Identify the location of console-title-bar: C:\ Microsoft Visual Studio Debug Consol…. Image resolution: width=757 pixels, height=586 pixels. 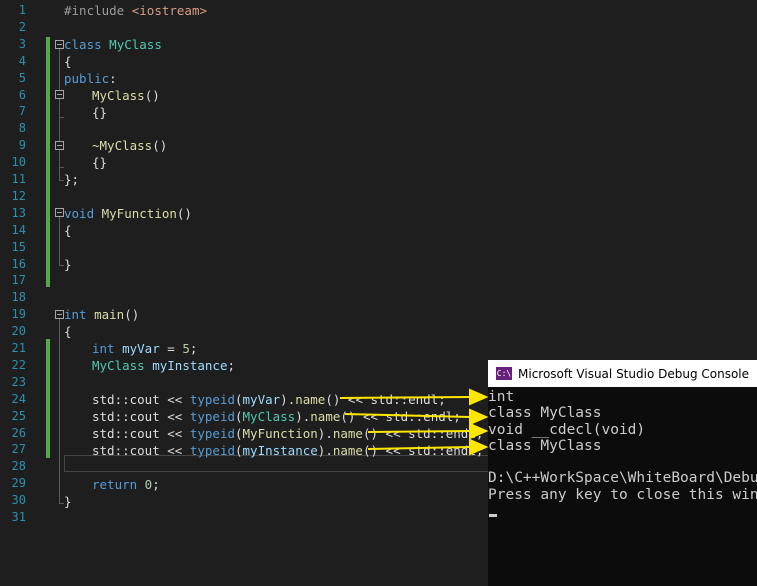
(622, 373).